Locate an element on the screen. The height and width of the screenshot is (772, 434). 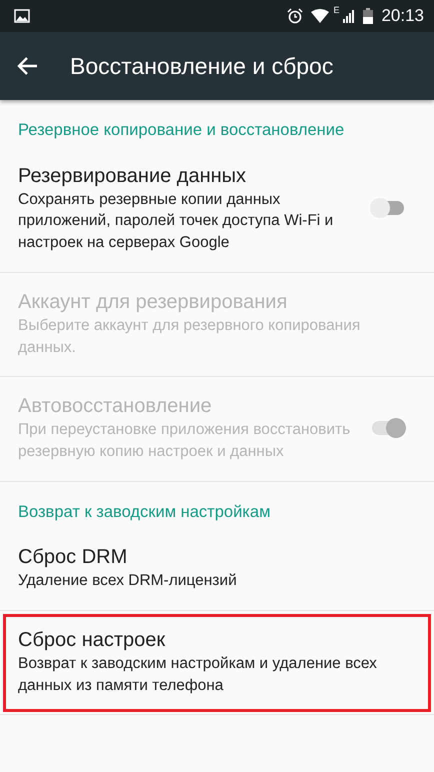
section-header: Возврат к заводским настройкам is located at coordinates (144, 512).